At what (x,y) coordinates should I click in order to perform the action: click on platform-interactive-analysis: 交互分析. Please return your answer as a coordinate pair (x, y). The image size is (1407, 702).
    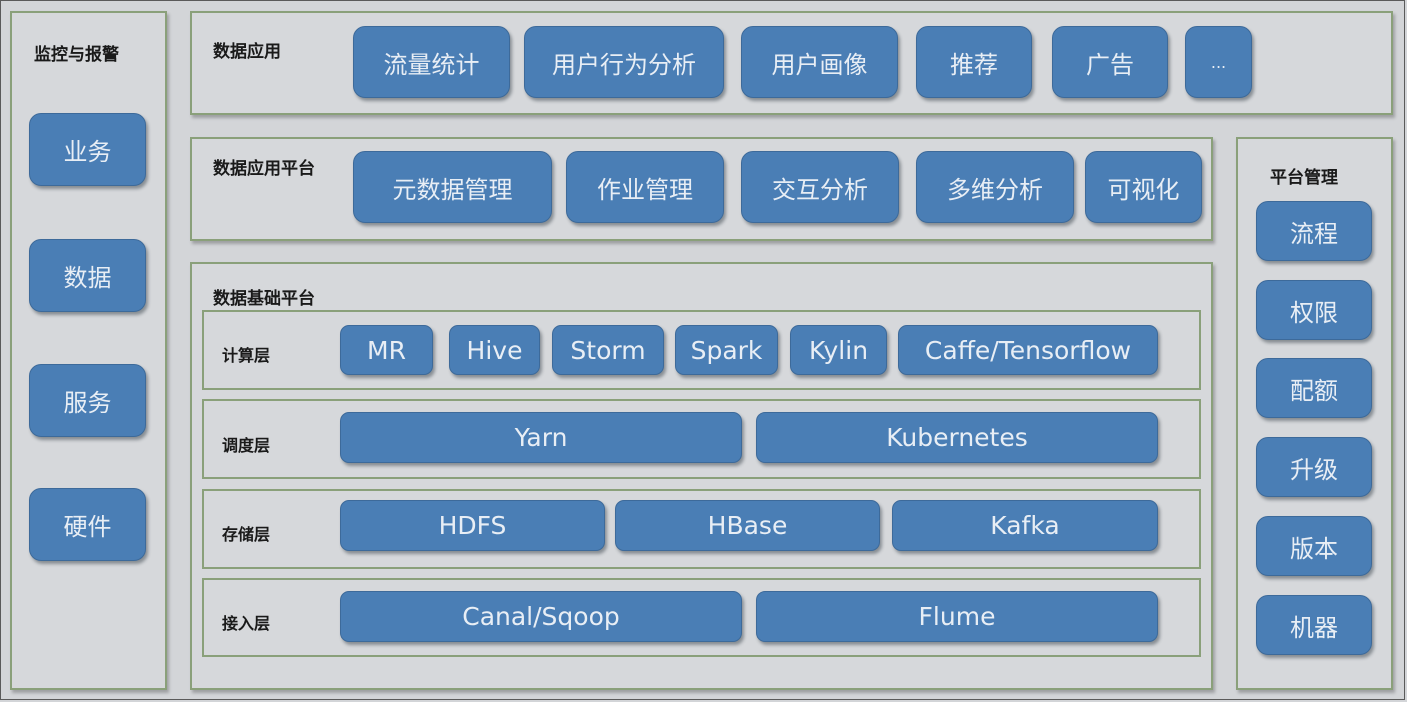
    Looking at the image, I should click on (820, 187).